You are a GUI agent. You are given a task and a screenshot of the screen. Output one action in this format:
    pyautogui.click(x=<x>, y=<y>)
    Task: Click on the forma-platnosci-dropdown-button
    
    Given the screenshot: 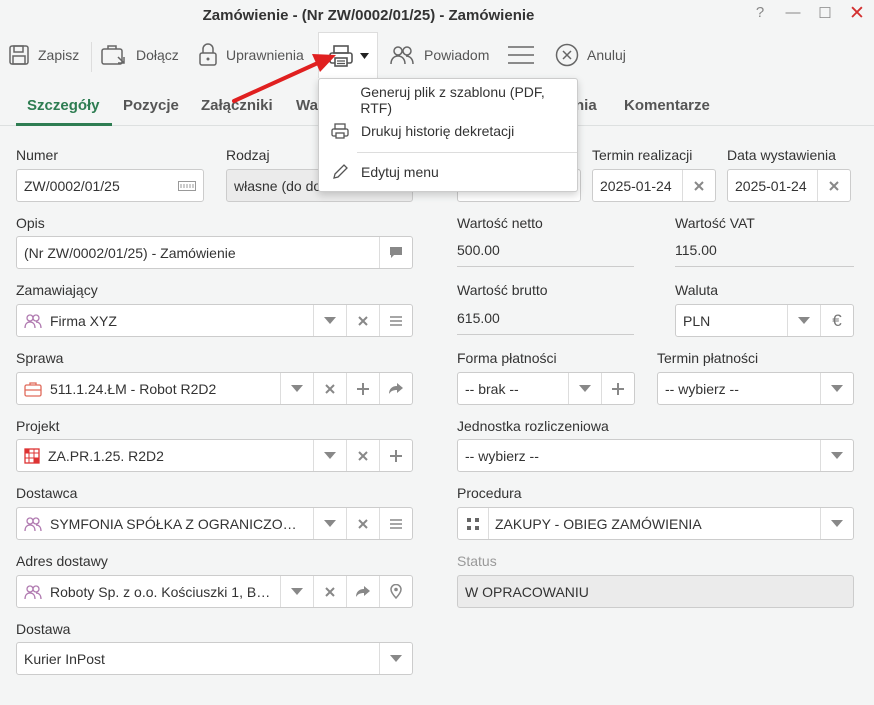 What is the action you would take?
    pyautogui.click(x=584, y=388)
    